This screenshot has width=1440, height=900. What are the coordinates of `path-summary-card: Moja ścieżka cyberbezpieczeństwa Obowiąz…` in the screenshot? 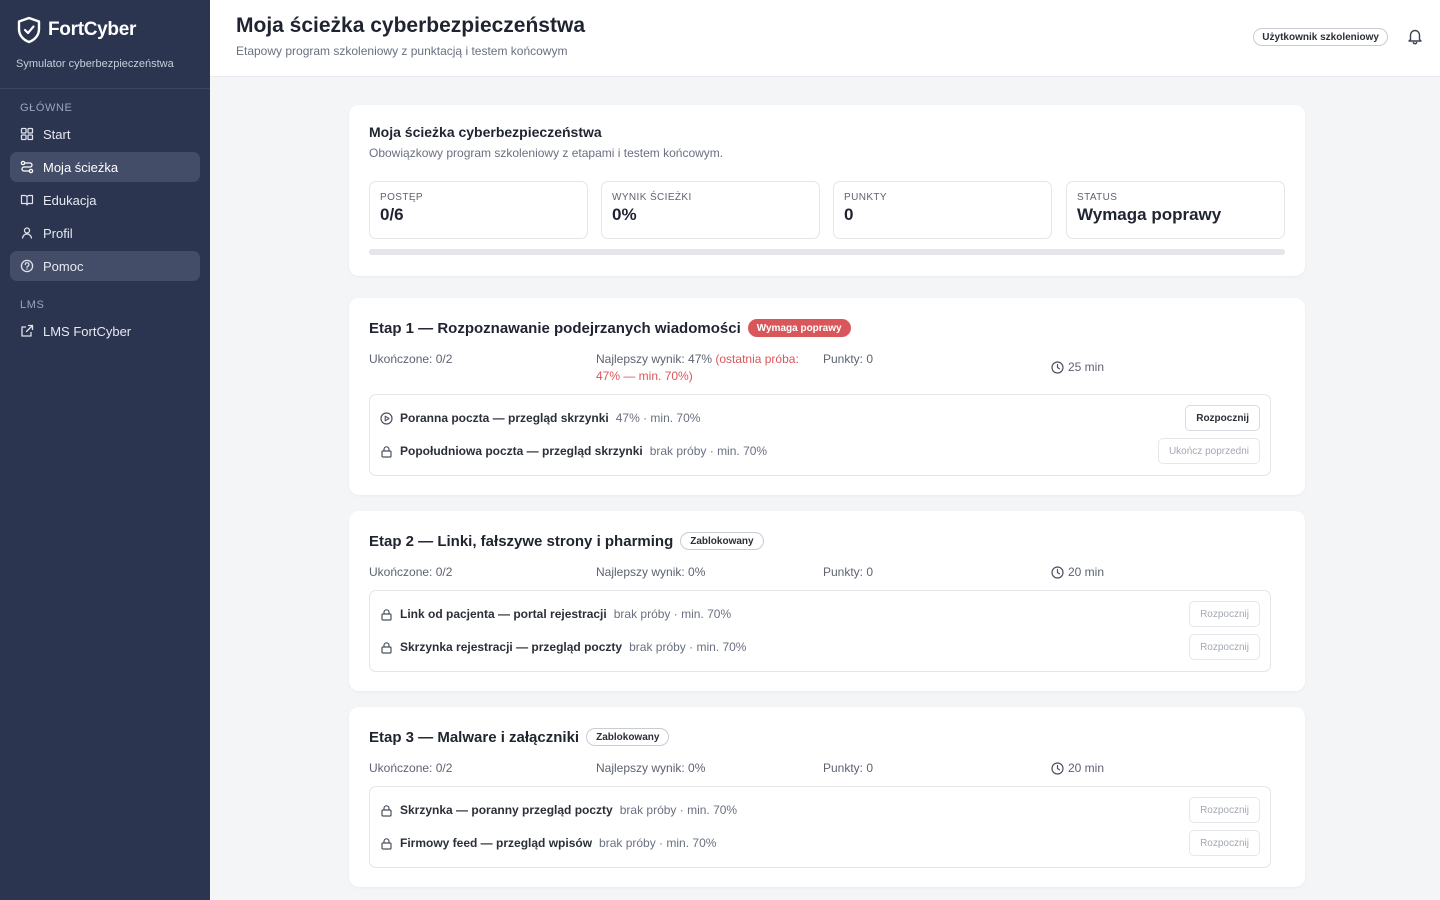 It's located at (827, 190).